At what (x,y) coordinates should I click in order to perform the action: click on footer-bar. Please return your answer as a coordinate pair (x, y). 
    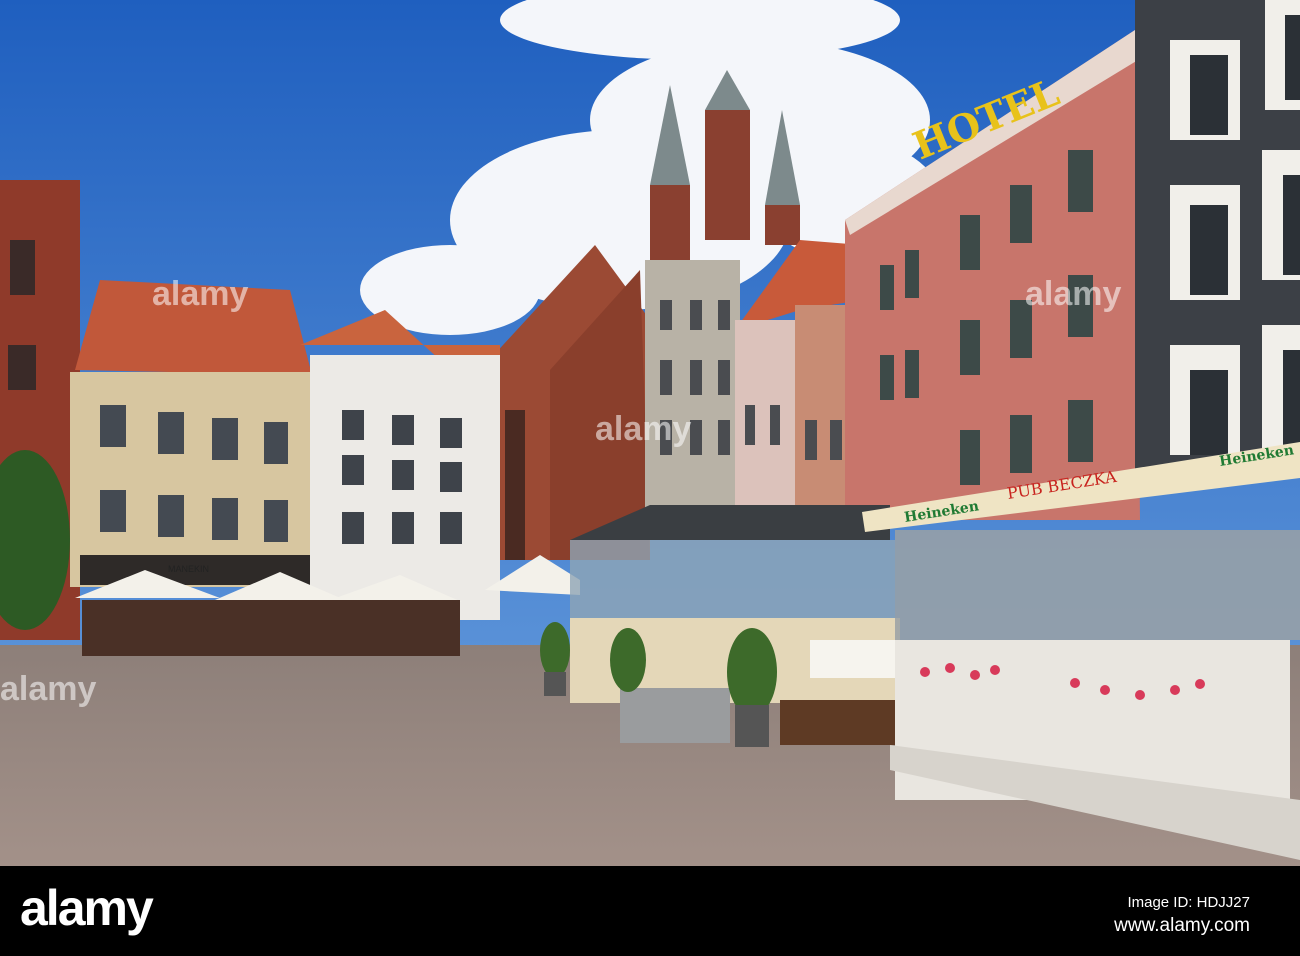
    Looking at the image, I should click on (650, 911).